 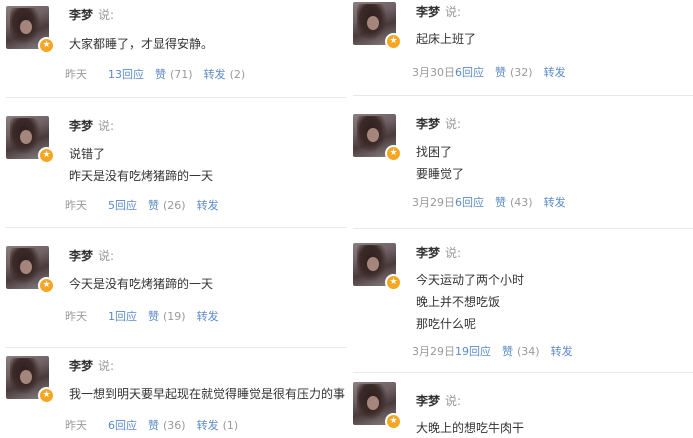 I want to click on reply-count: 1, so click(x=111, y=316).